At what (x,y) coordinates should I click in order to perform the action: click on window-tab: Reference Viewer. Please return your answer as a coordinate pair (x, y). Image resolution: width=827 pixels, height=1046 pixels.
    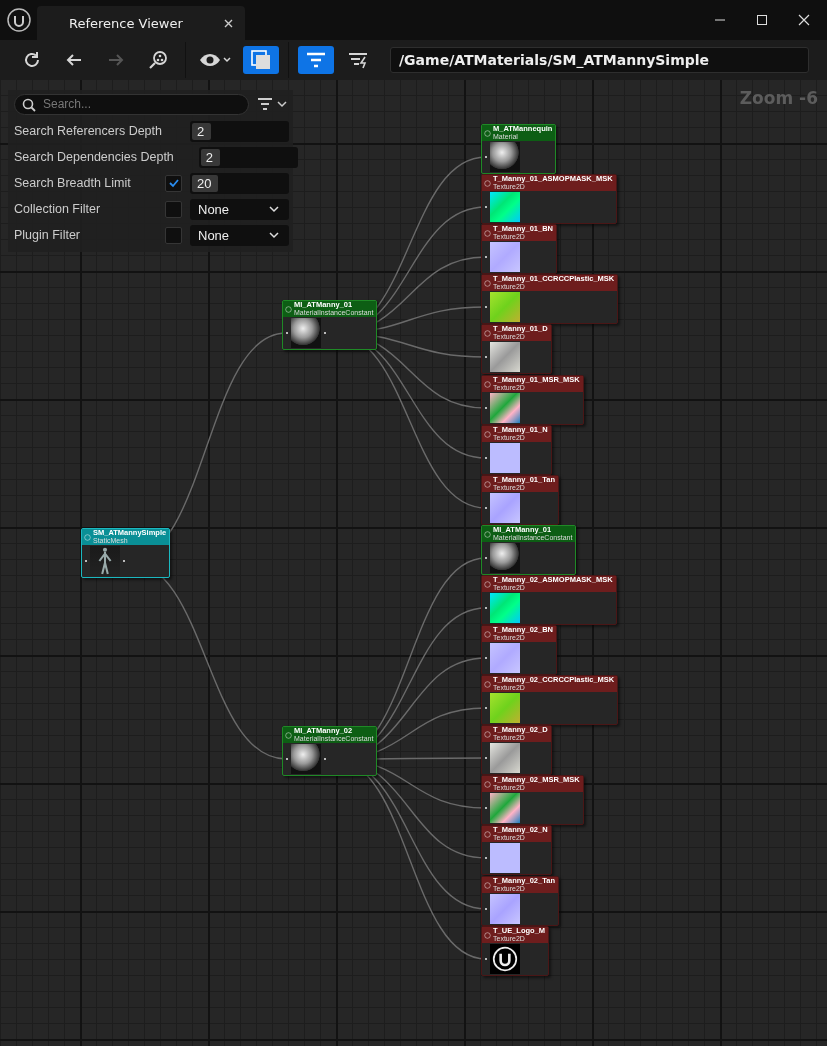
    Looking at the image, I should click on (141, 23).